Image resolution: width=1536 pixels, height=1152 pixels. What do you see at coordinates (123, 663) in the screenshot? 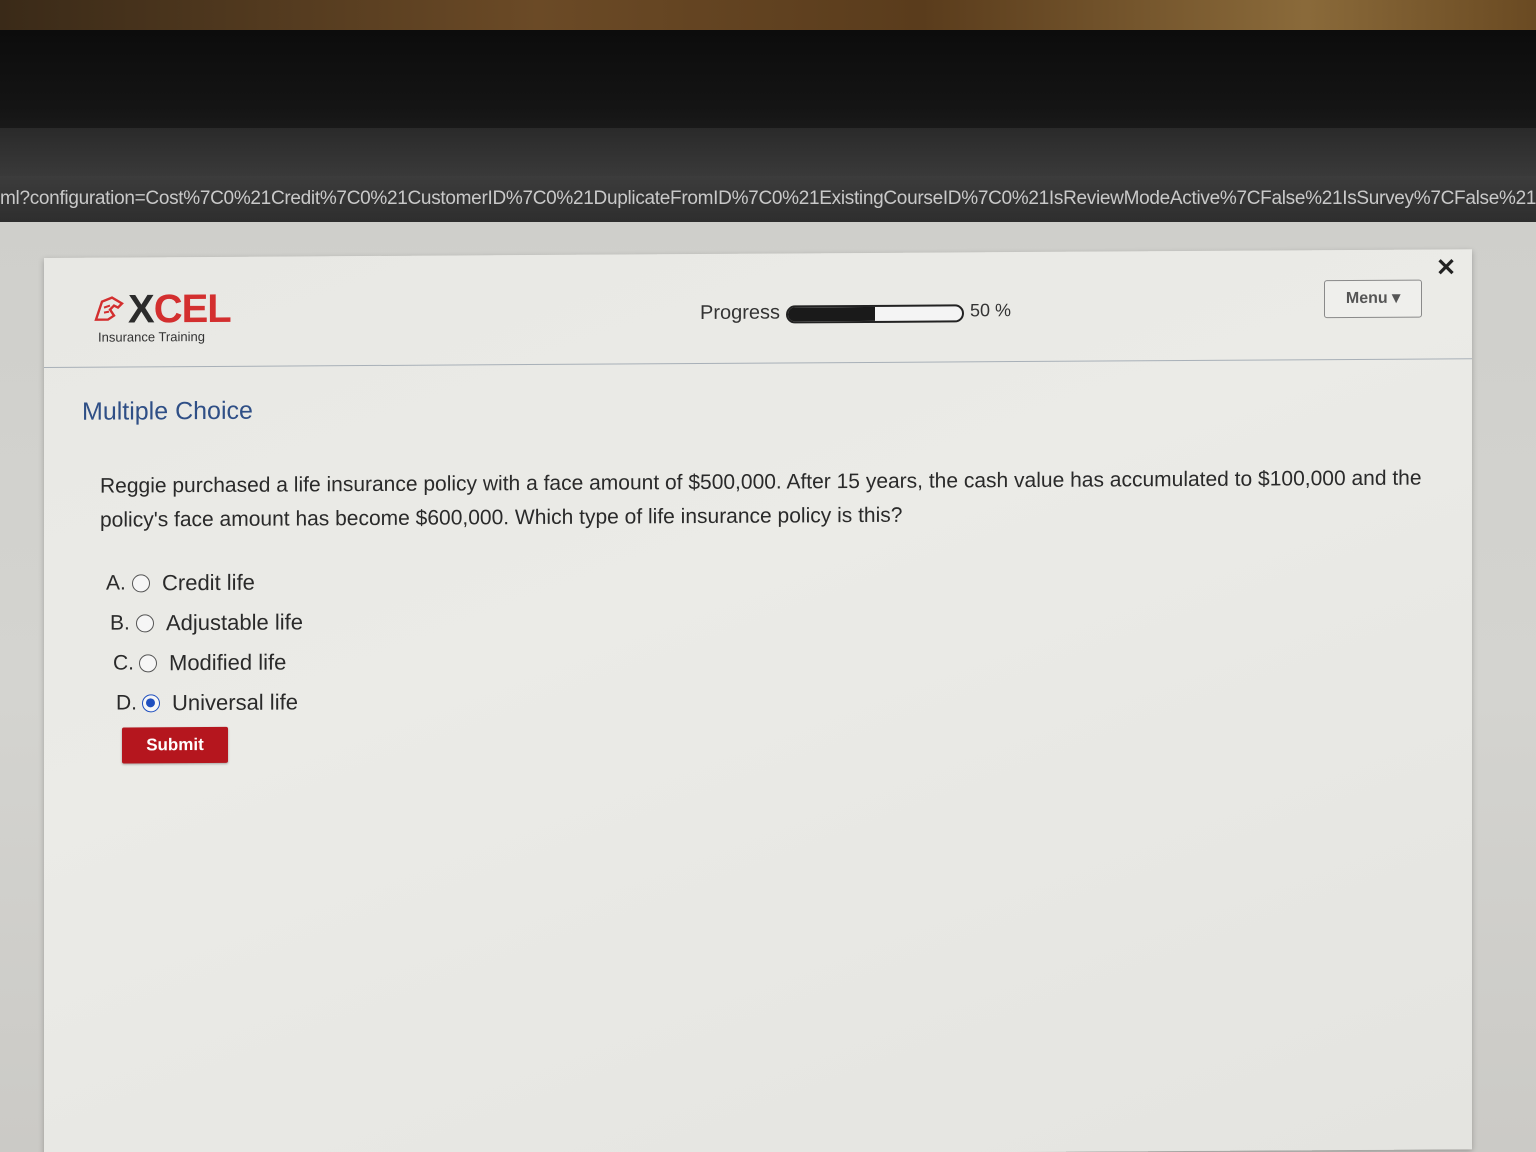
I see `option-letter: C.` at bounding box center [123, 663].